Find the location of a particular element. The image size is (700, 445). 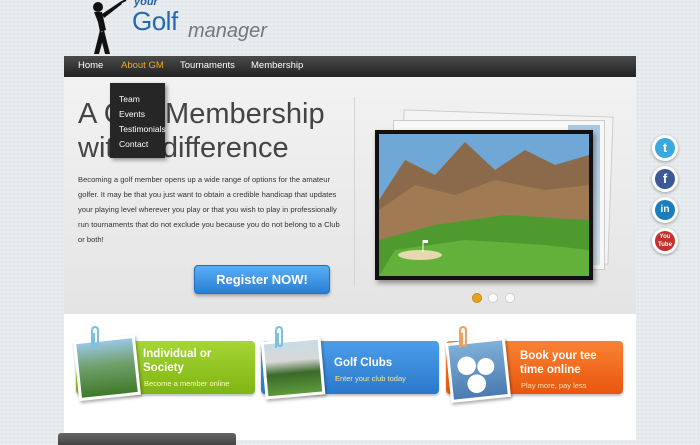

dropdown-item-events: Events is located at coordinates (132, 114).